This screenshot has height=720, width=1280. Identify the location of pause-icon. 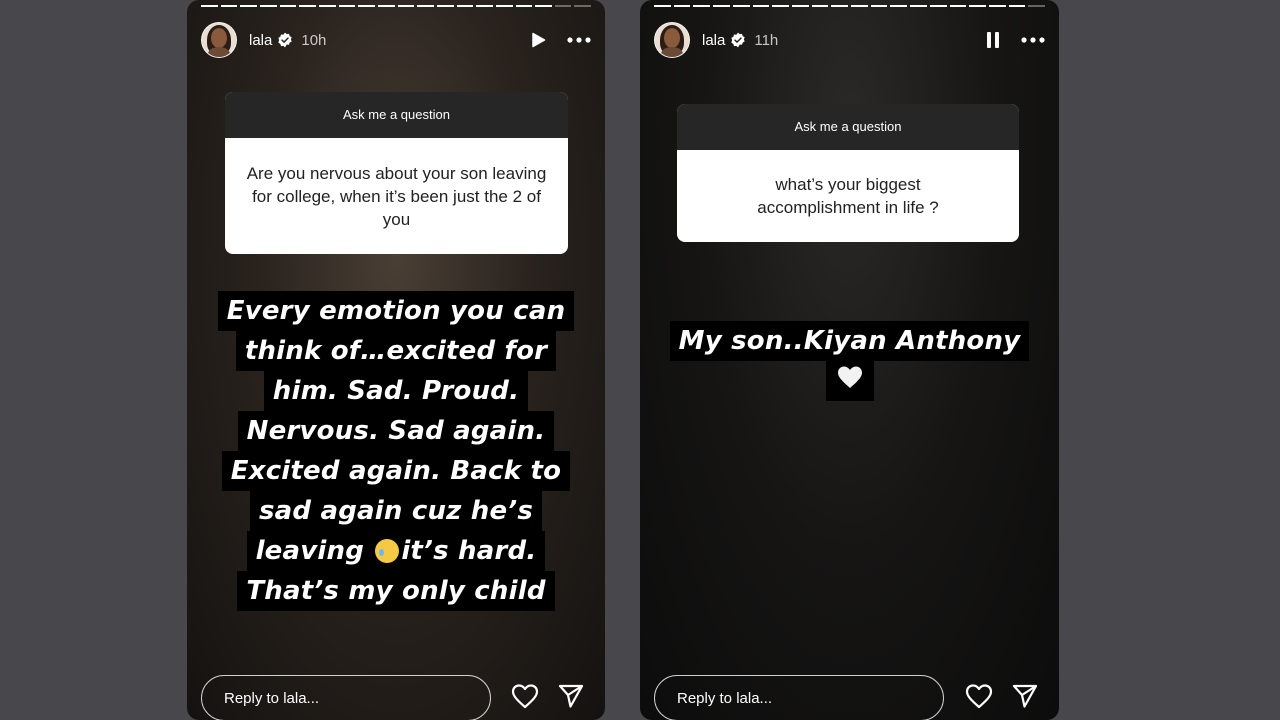
(993, 40).